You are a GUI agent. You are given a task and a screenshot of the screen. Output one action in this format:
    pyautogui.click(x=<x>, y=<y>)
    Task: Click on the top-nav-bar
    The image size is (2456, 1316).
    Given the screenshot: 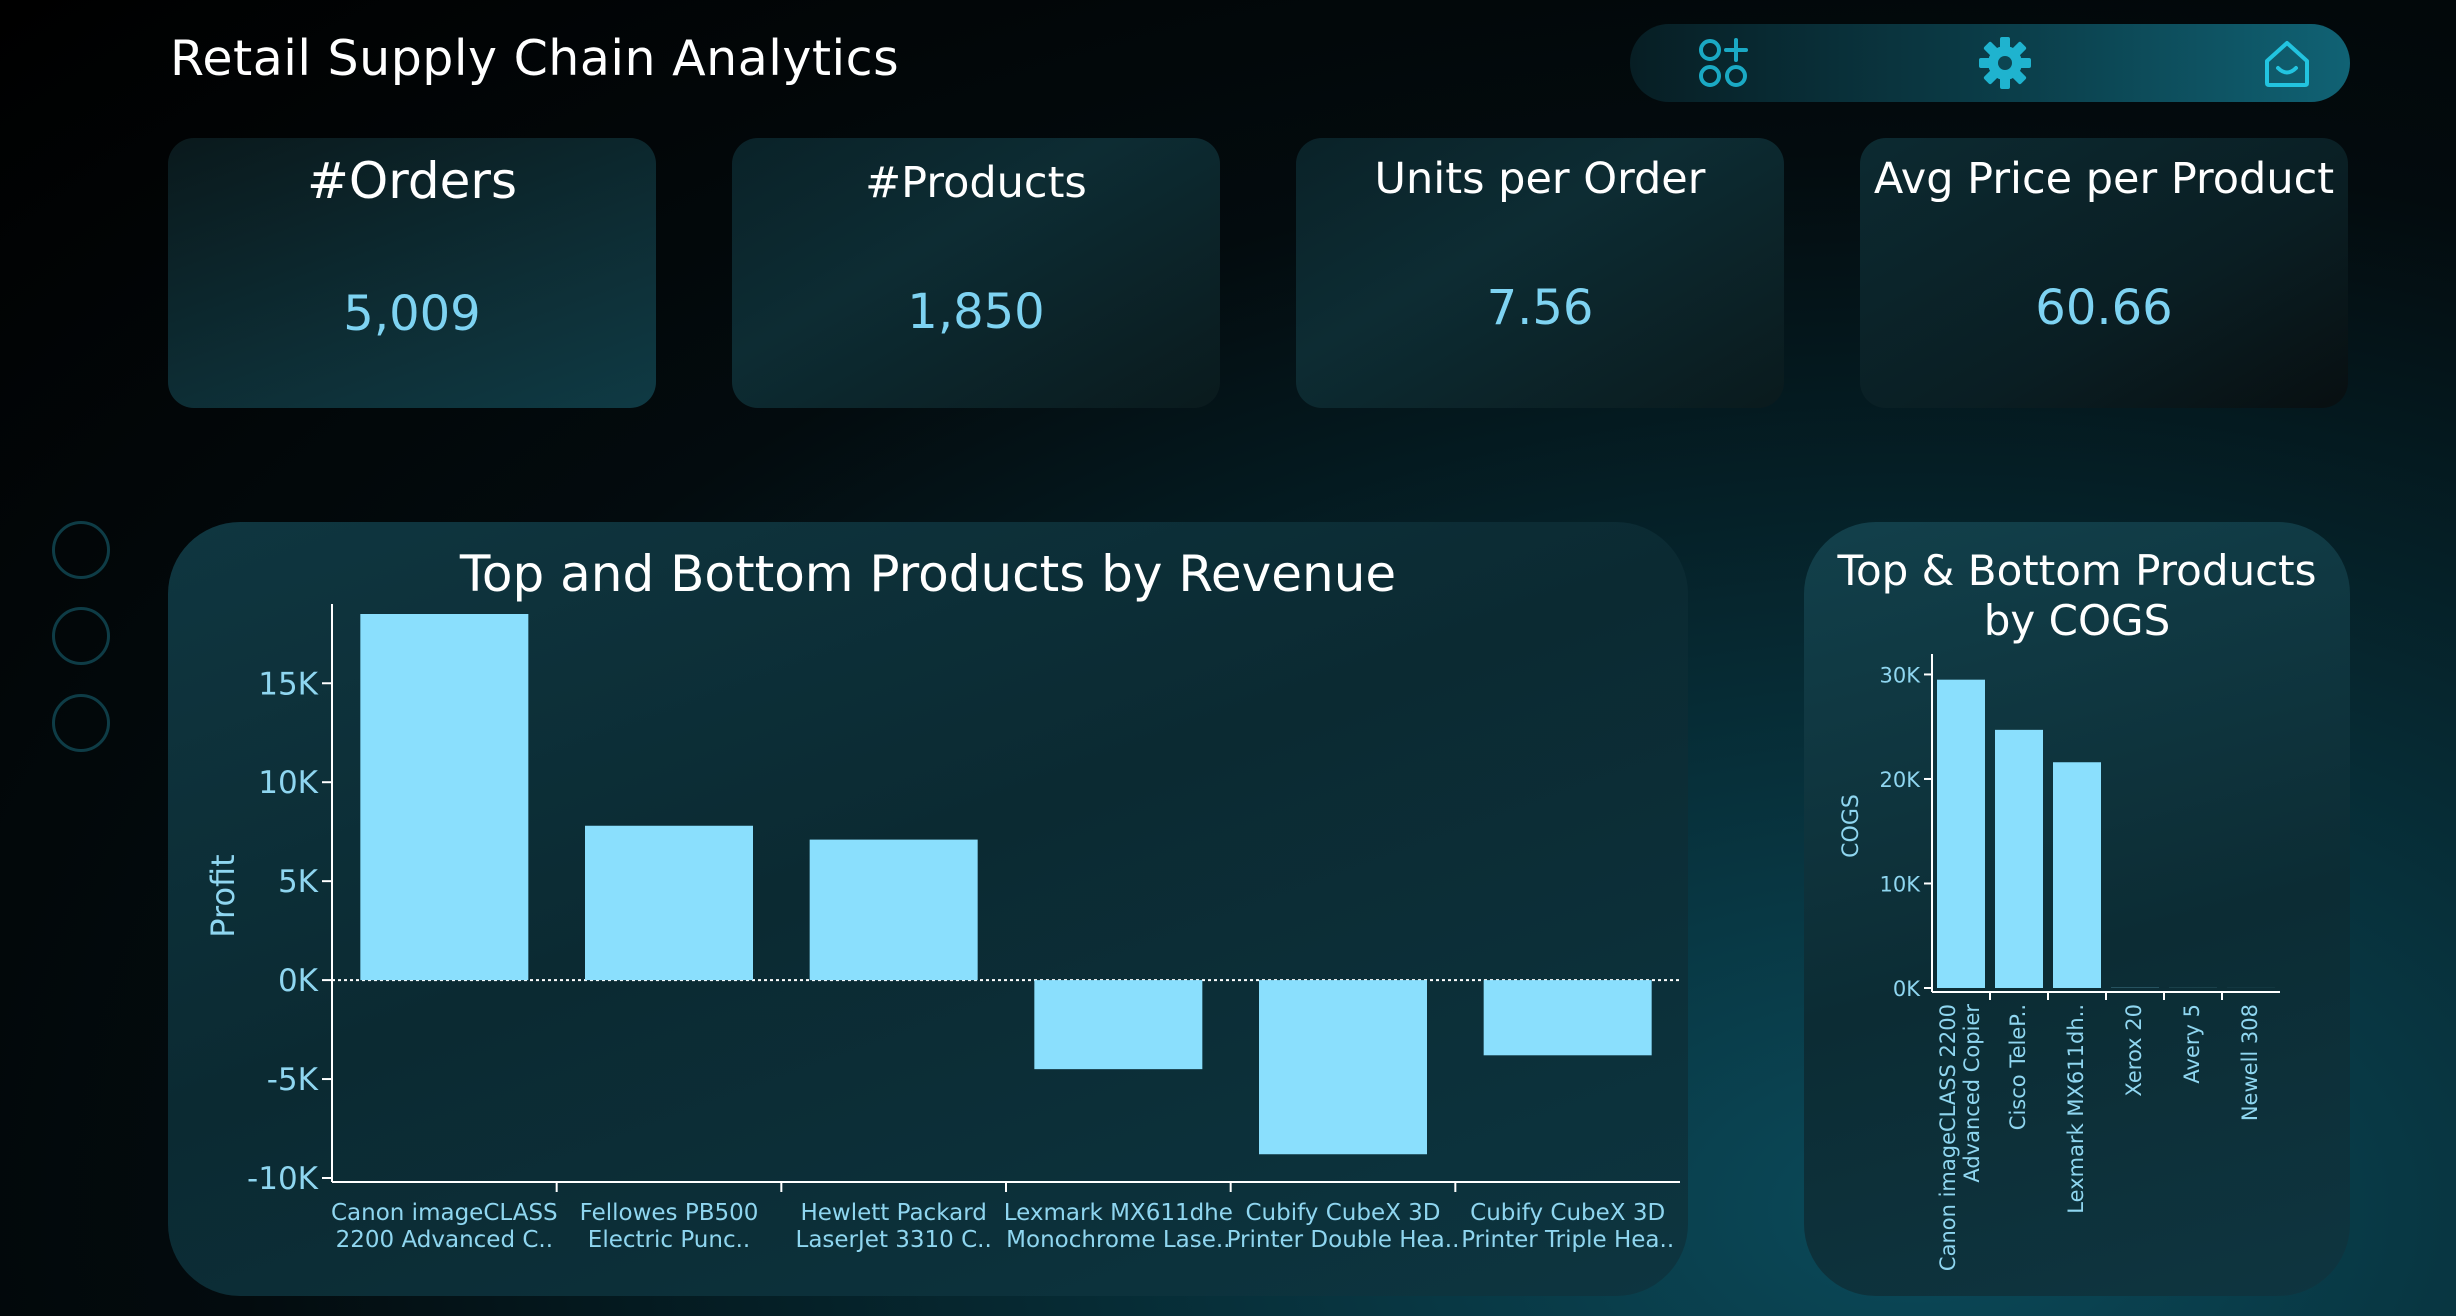 What is the action you would take?
    pyautogui.click(x=1990, y=63)
    